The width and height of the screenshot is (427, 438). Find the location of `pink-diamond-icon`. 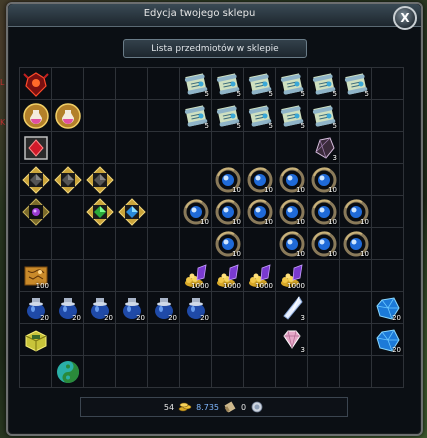

pink-diamond-icon is located at coordinates (292, 340).